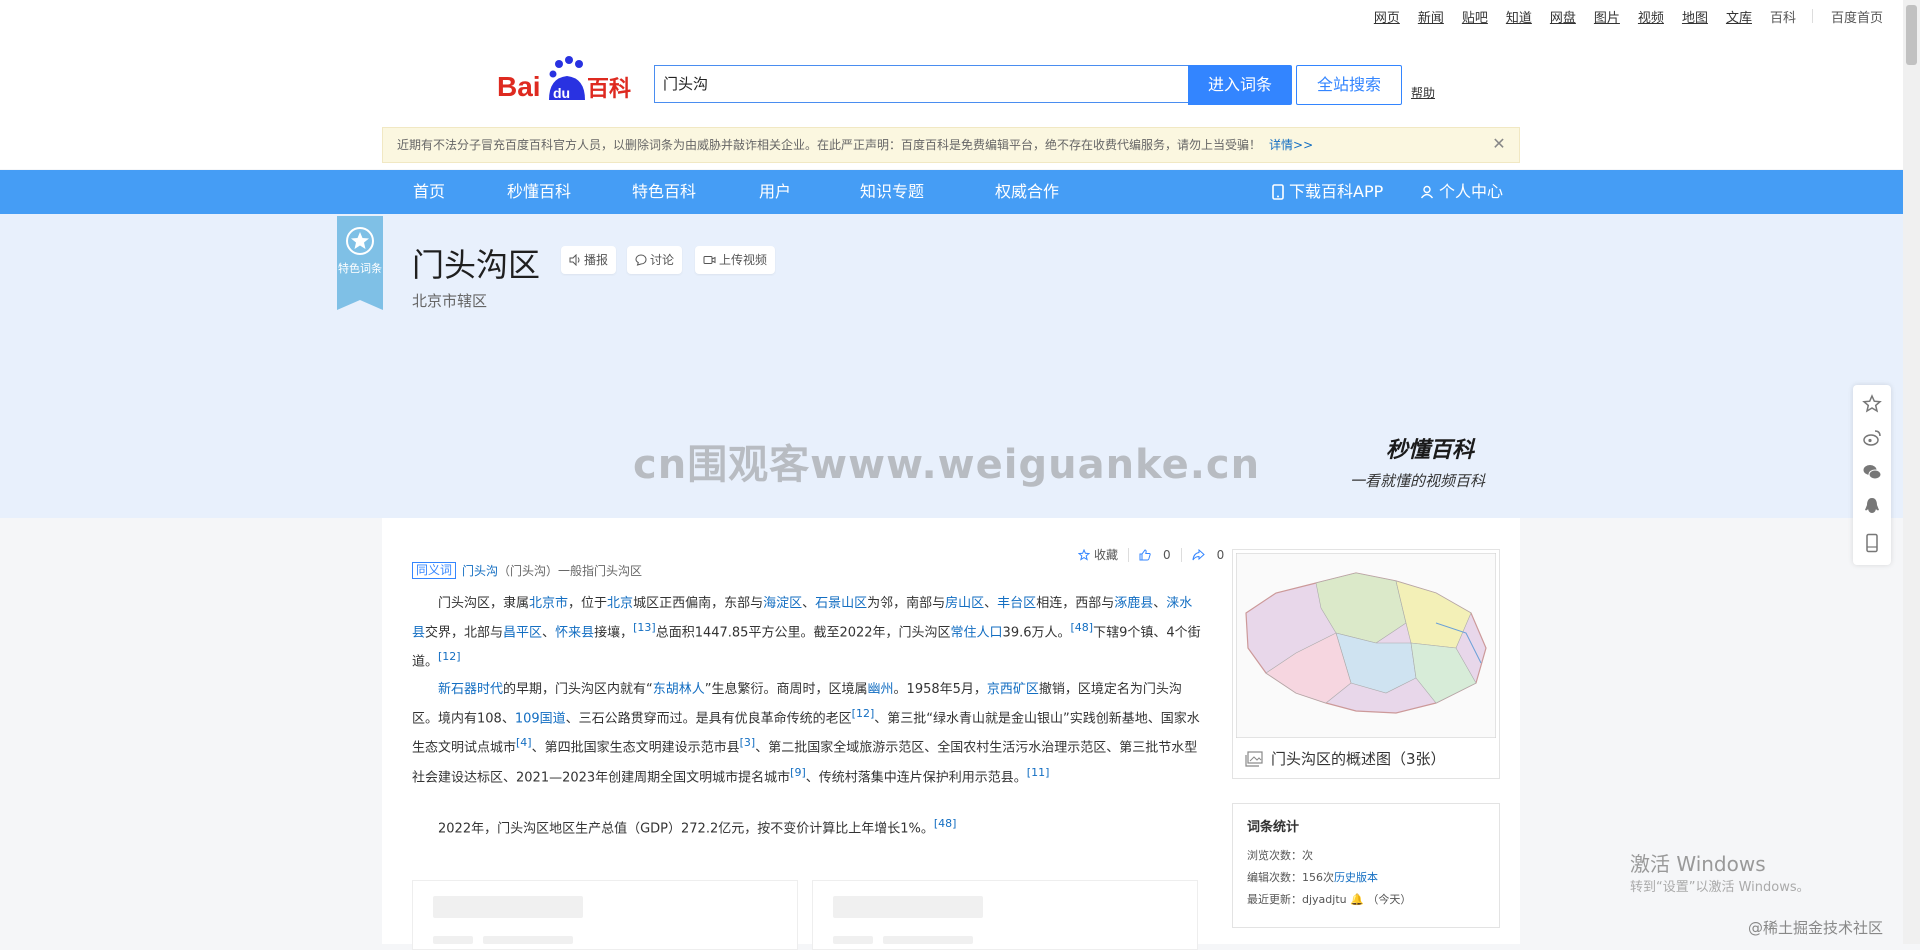 This screenshot has width=1920, height=950. I want to click on windows-activation-subtitle: 转到“设置”以激活 Windows。, so click(1720, 887).